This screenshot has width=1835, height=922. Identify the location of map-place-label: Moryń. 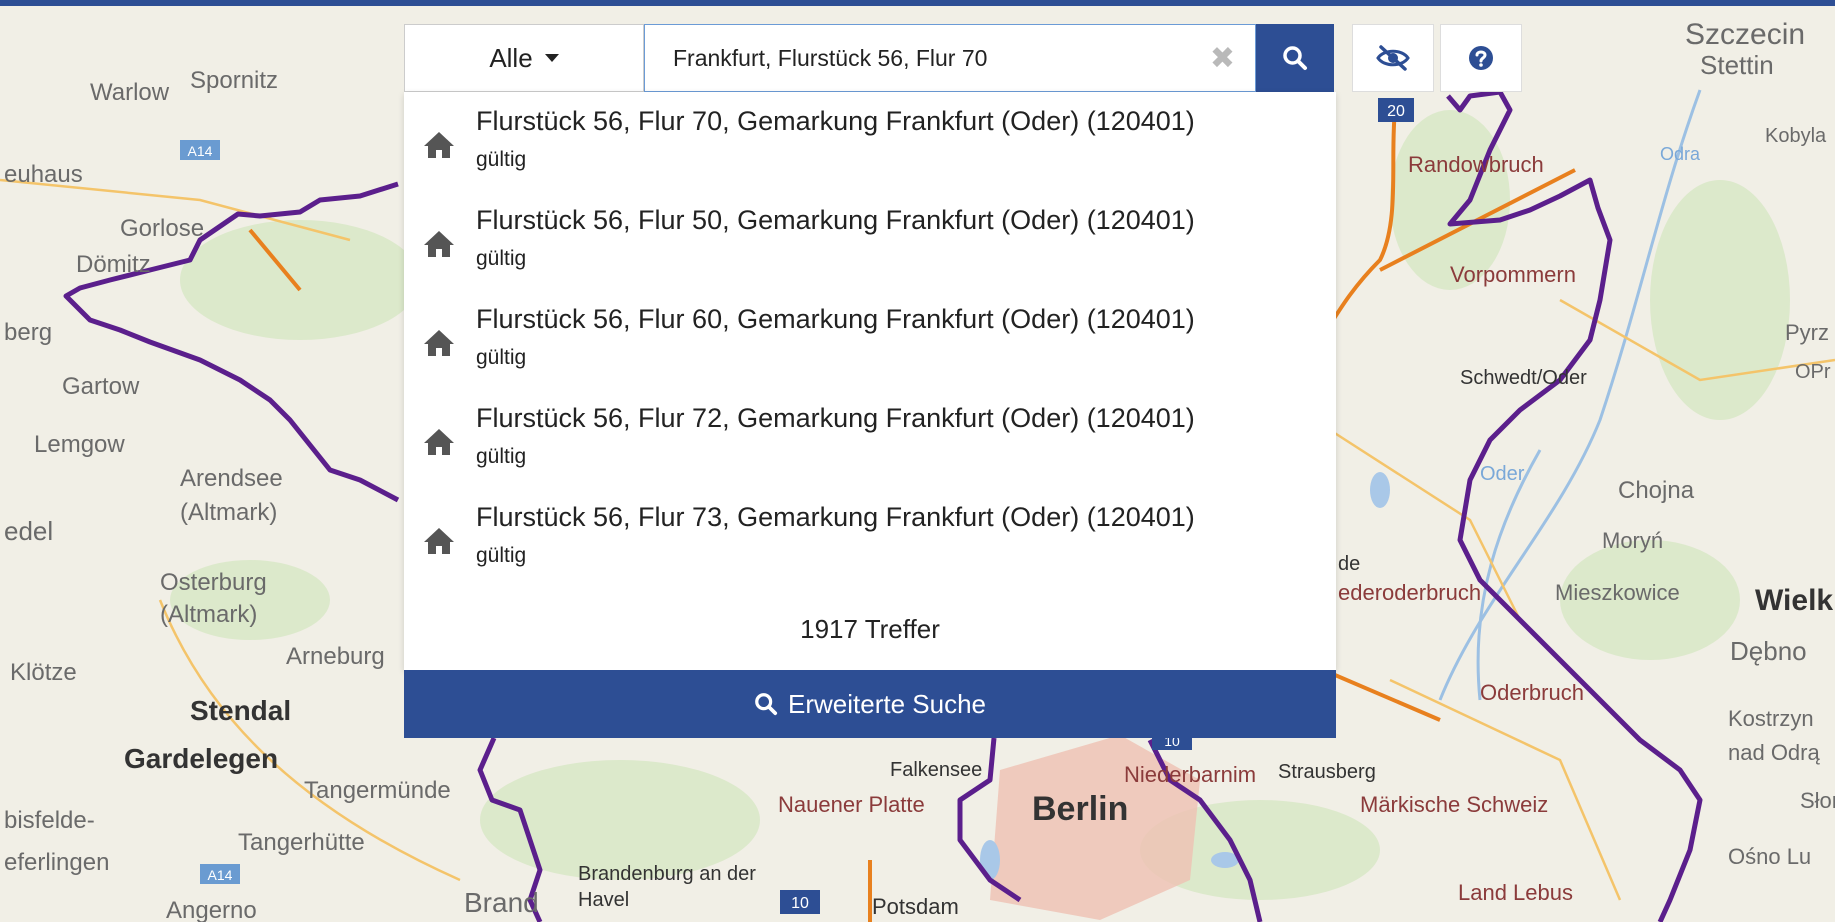
(1632, 540).